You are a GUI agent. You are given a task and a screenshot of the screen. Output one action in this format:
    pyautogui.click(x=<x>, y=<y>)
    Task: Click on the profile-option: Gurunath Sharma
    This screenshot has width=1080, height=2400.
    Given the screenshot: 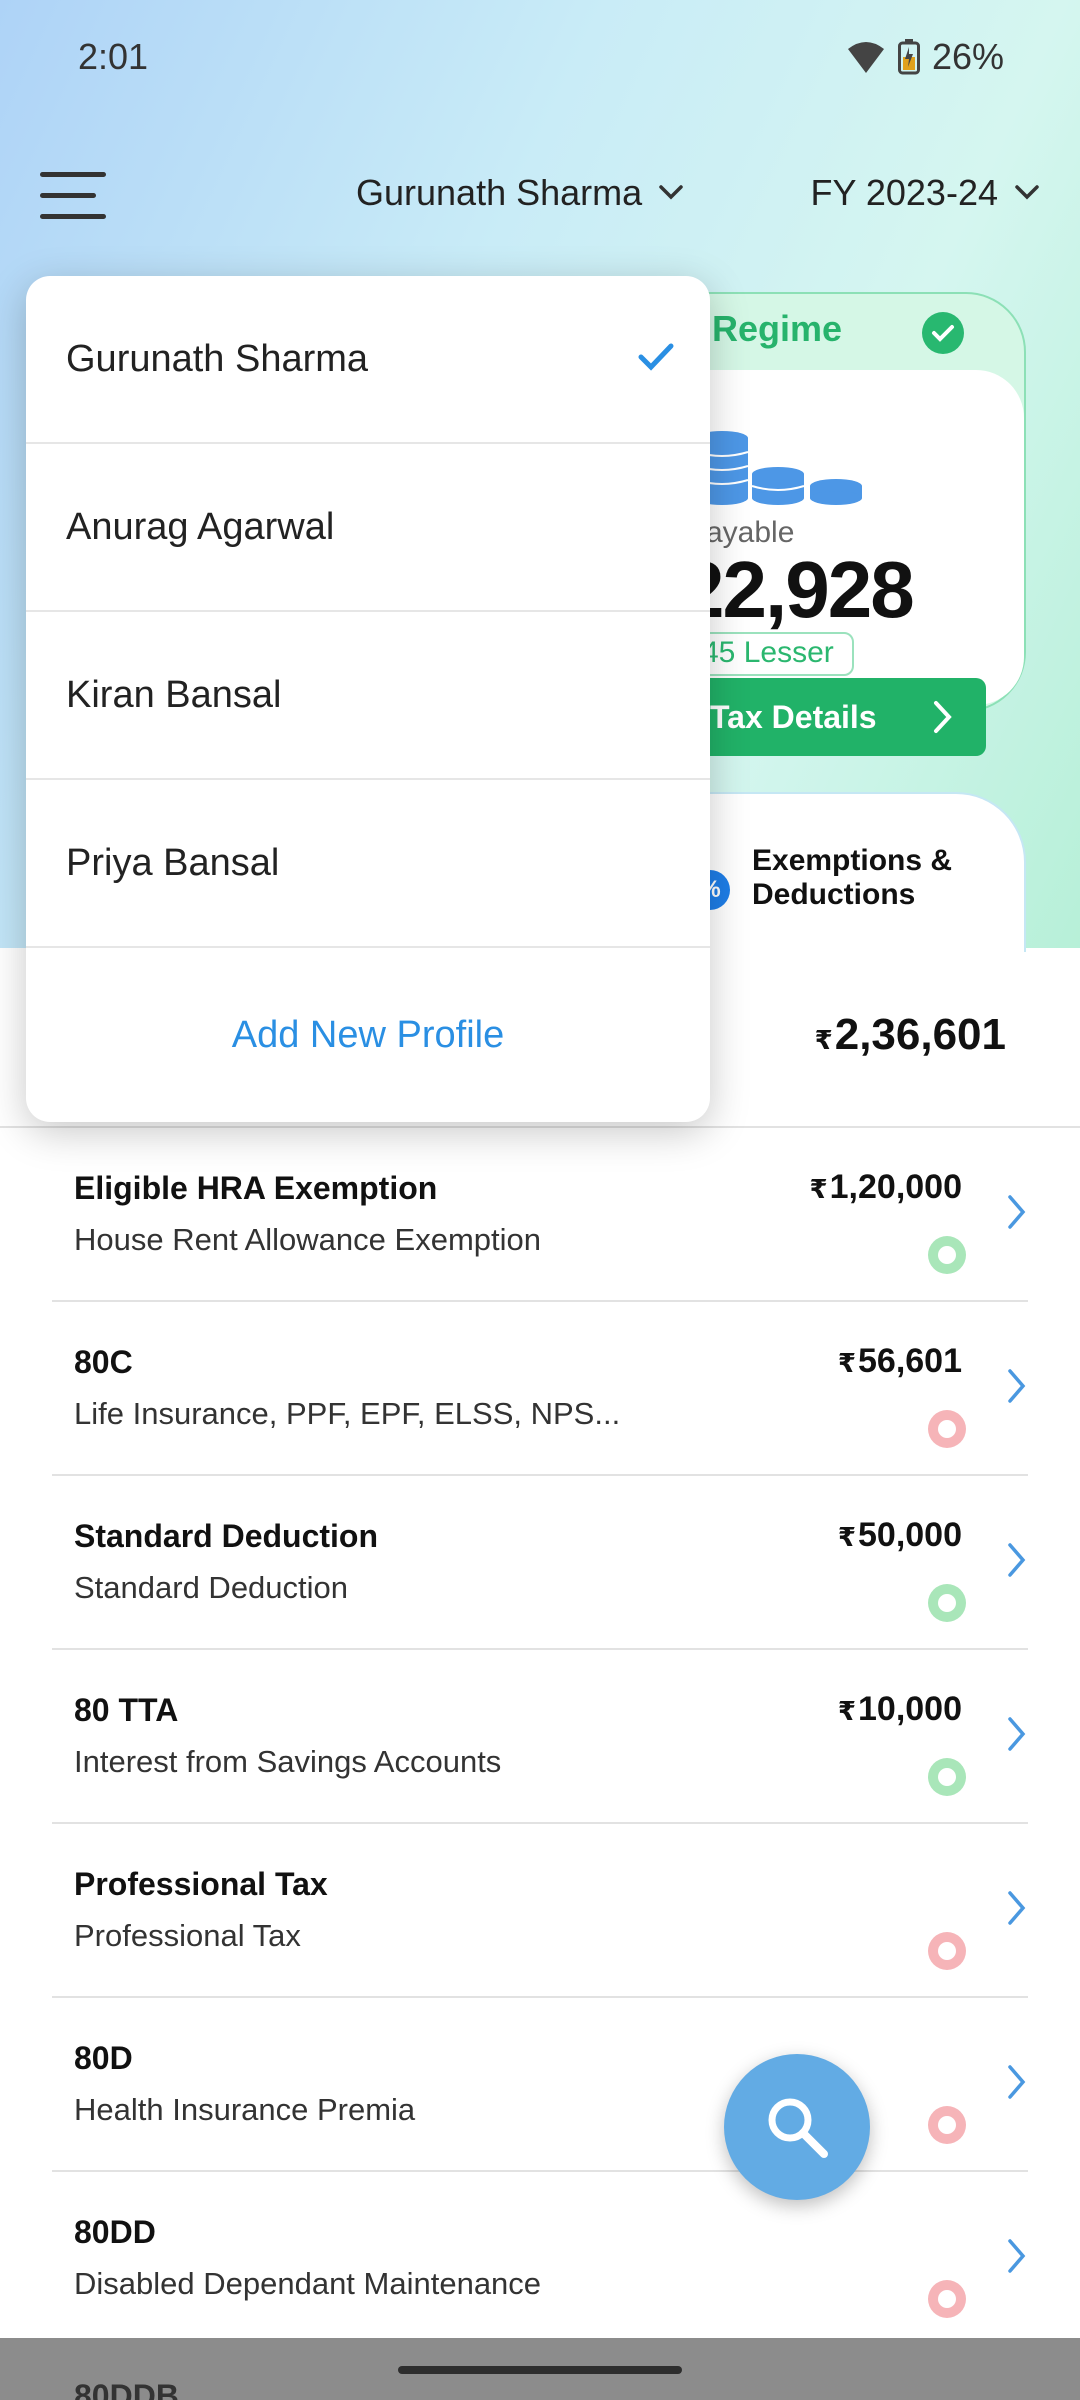 What is the action you would take?
    pyautogui.click(x=368, y=360)
    